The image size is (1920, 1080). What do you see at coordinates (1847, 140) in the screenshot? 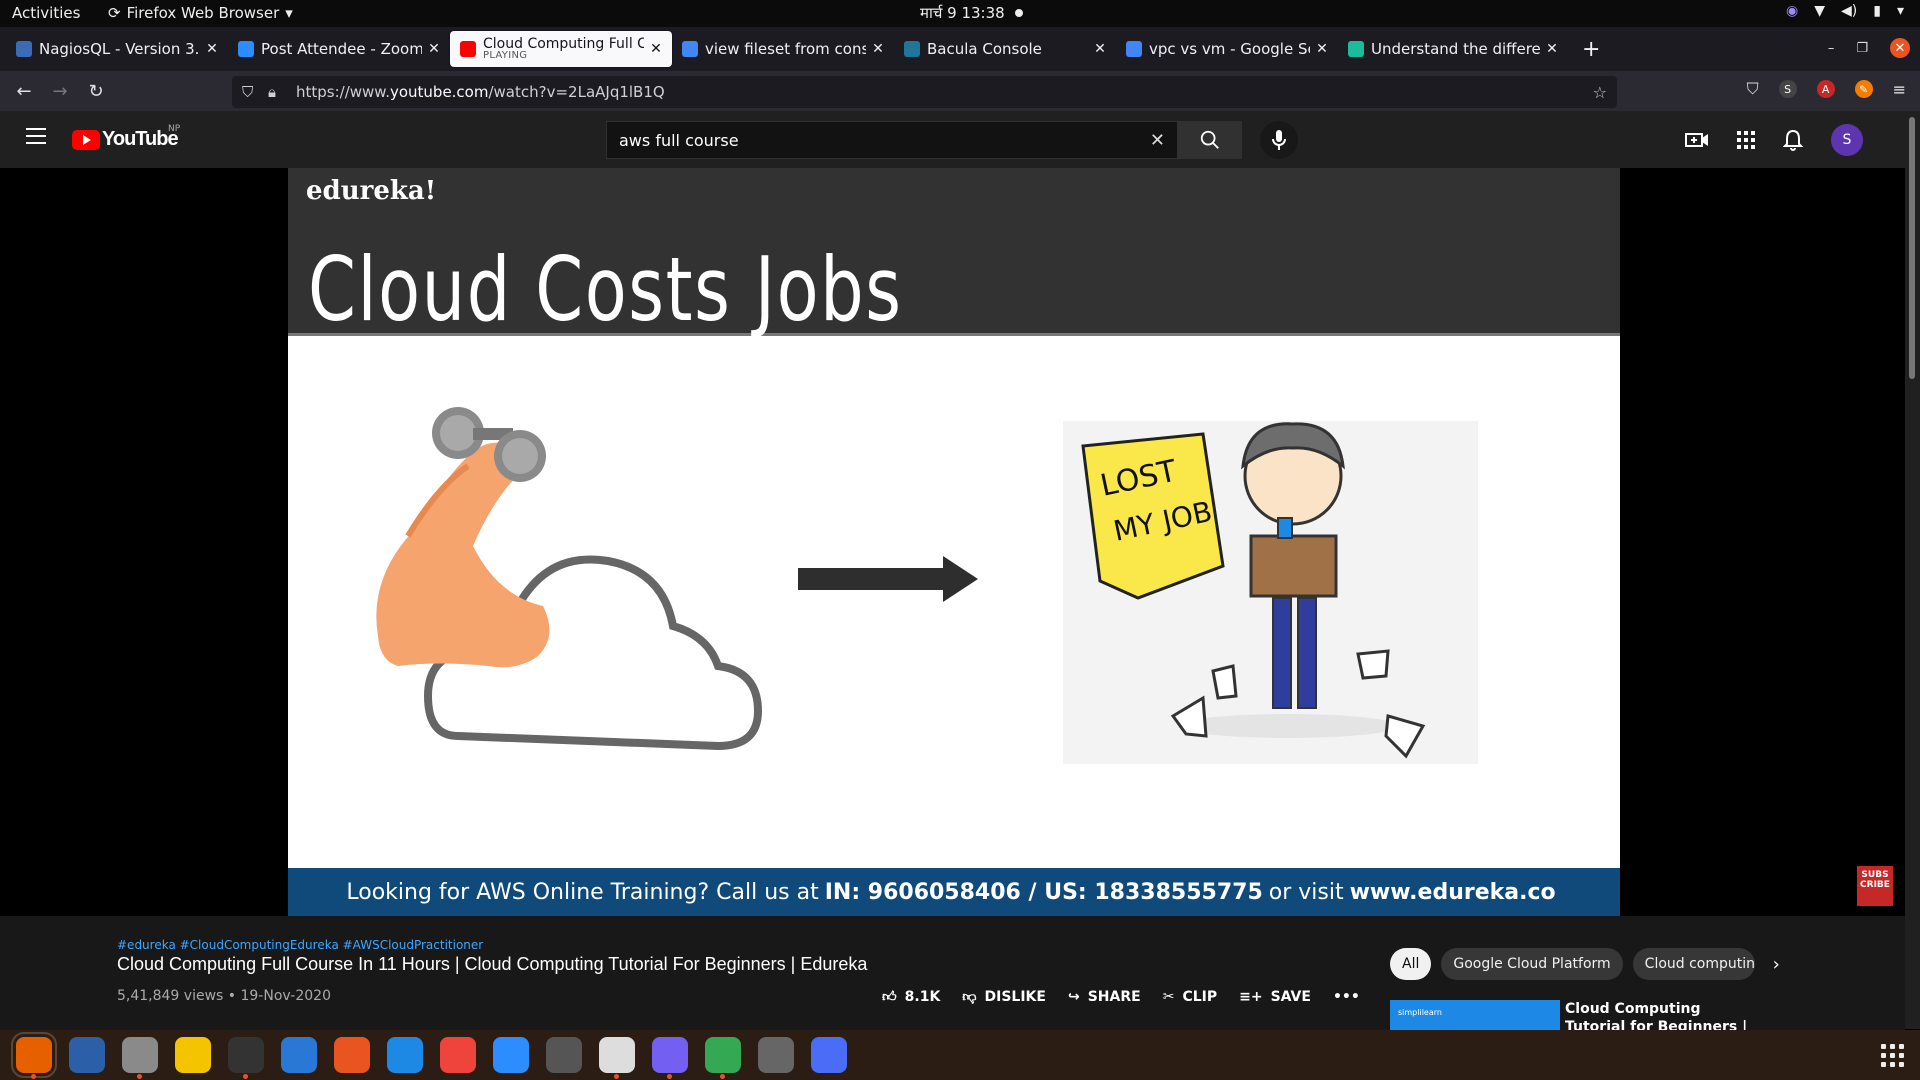
I see `account-avatar: S` at bounding box center [1847, 140].